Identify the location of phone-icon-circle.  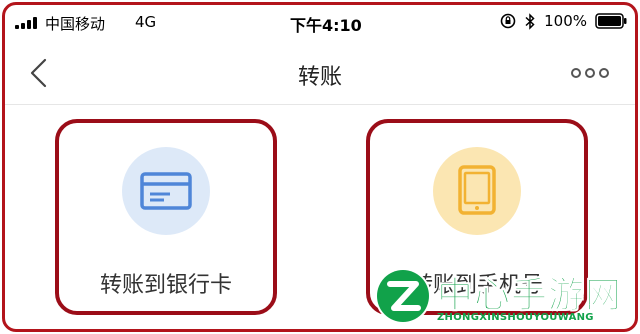
(477, 191).